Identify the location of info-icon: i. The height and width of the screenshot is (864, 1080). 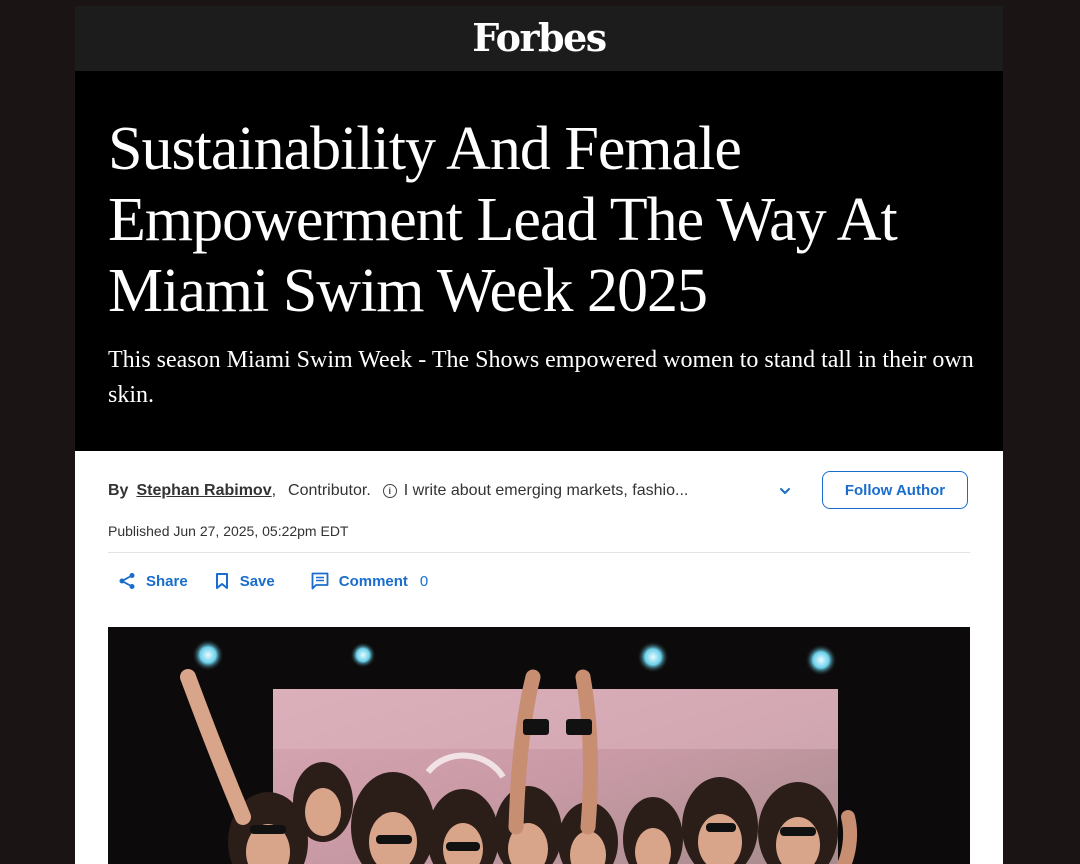
(389, 491).